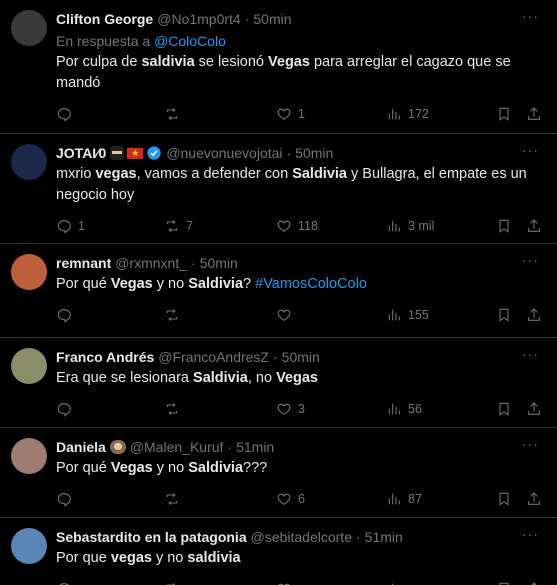 This screenshot has width=557, height=585. What do you see at coordinates (151, 263) in the screenshot?
I see `author-handle: @rxmnxnt_` at bounding box center [151, 263].